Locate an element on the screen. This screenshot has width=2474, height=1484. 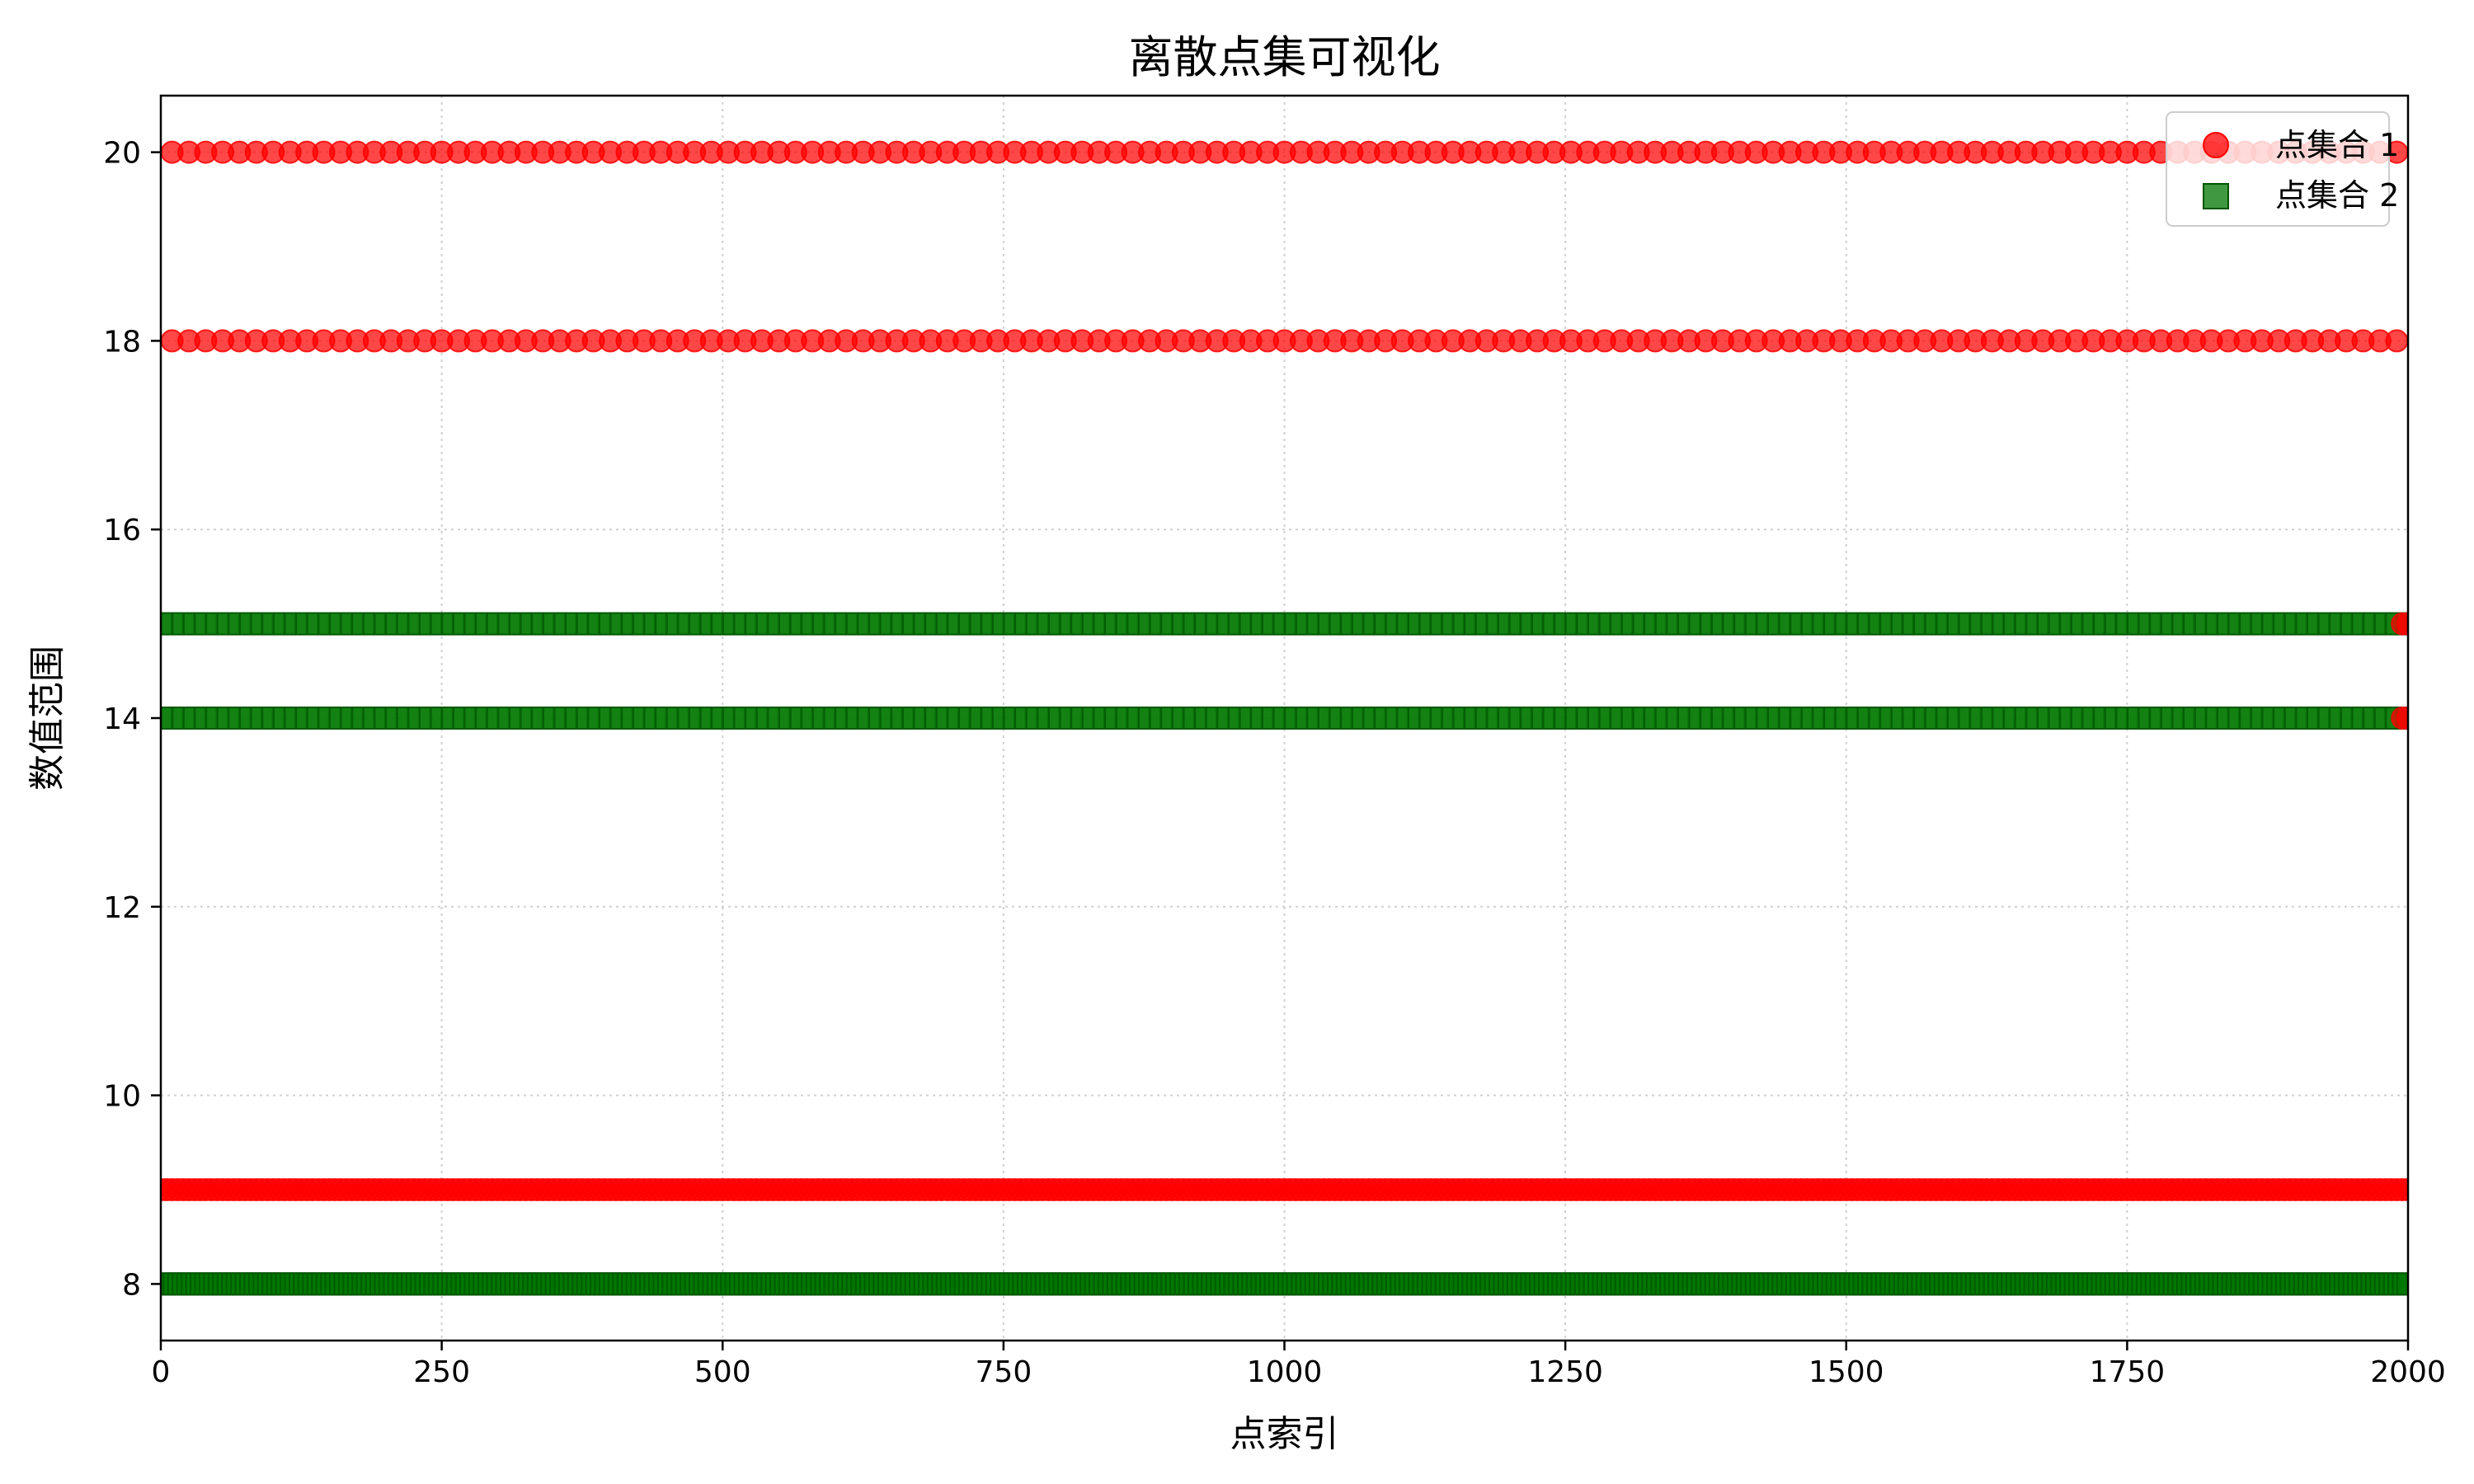
y-tick-label: 18 is located at coordinates (122, 342).